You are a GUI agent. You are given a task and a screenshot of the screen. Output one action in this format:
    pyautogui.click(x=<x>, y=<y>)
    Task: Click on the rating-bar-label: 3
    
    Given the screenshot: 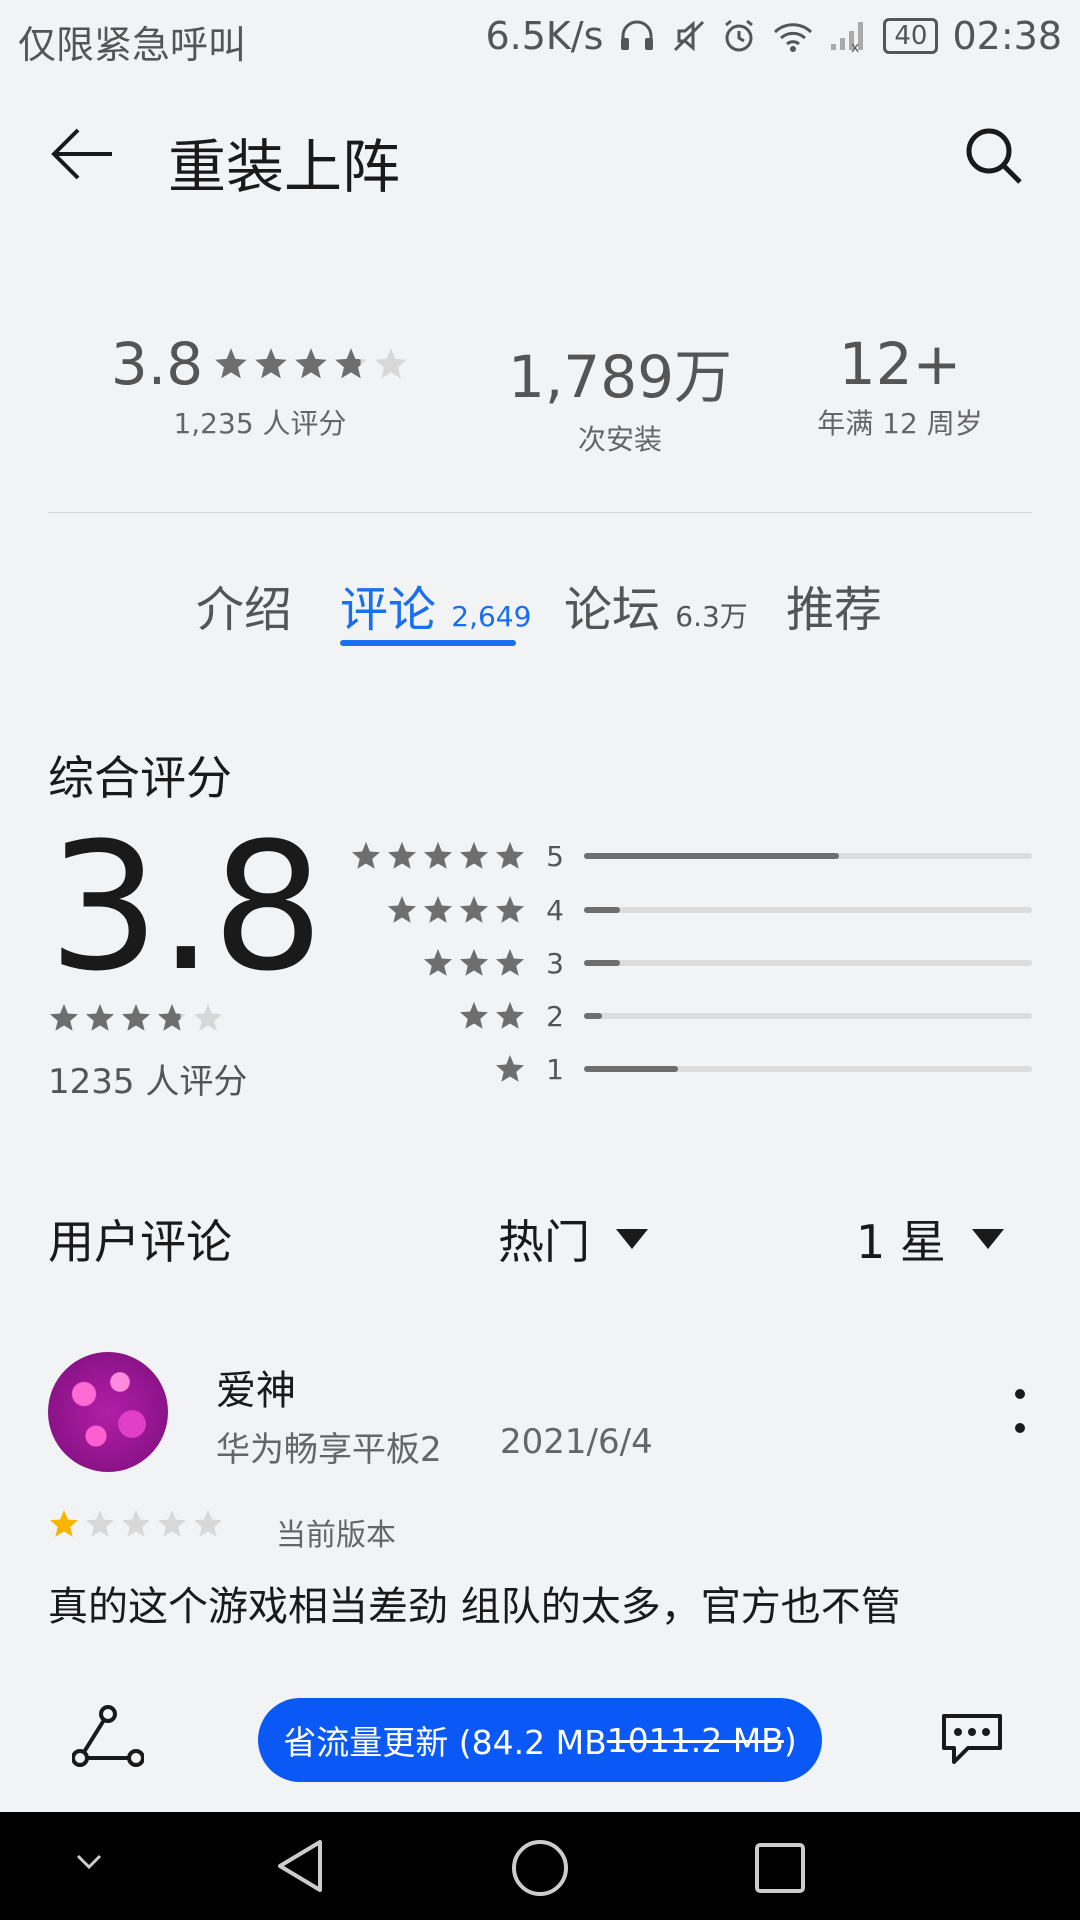 What is the action you would take?
    pyautogui.click(x=555, y=963)
    